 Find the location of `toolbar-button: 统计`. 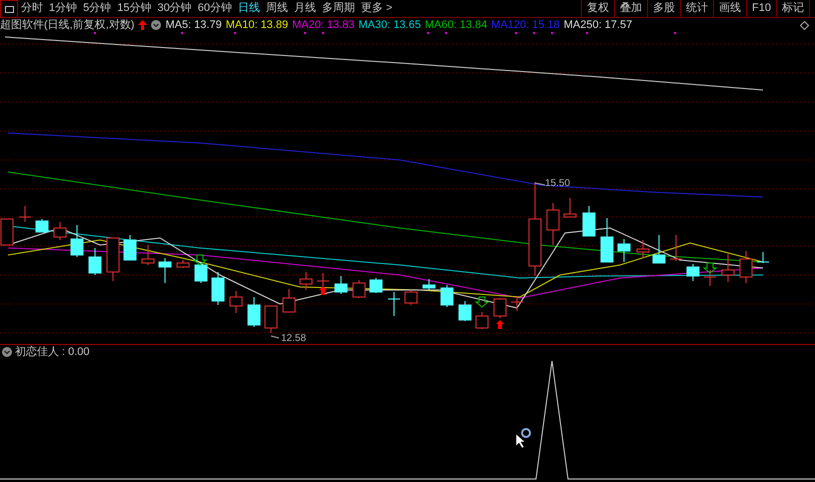

toolbar-button: 统计 is located at coordinates (697, 8).